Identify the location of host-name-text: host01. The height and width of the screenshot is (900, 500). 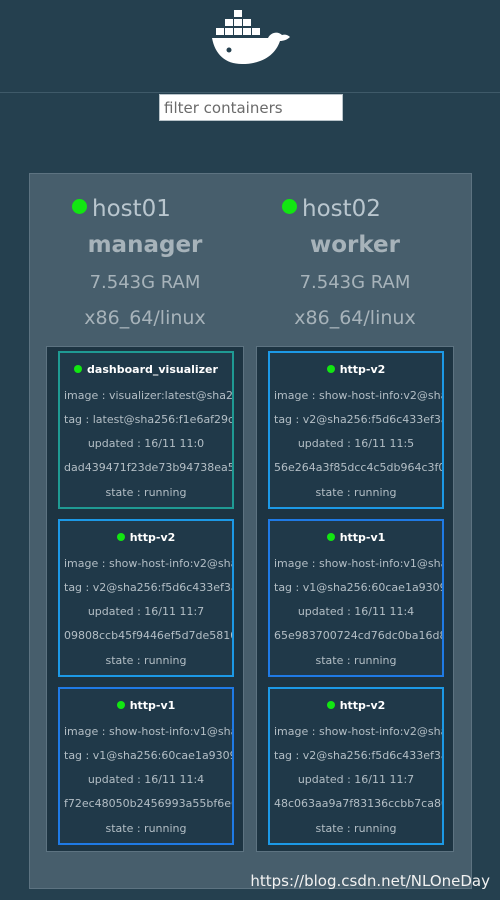
(131, 209).